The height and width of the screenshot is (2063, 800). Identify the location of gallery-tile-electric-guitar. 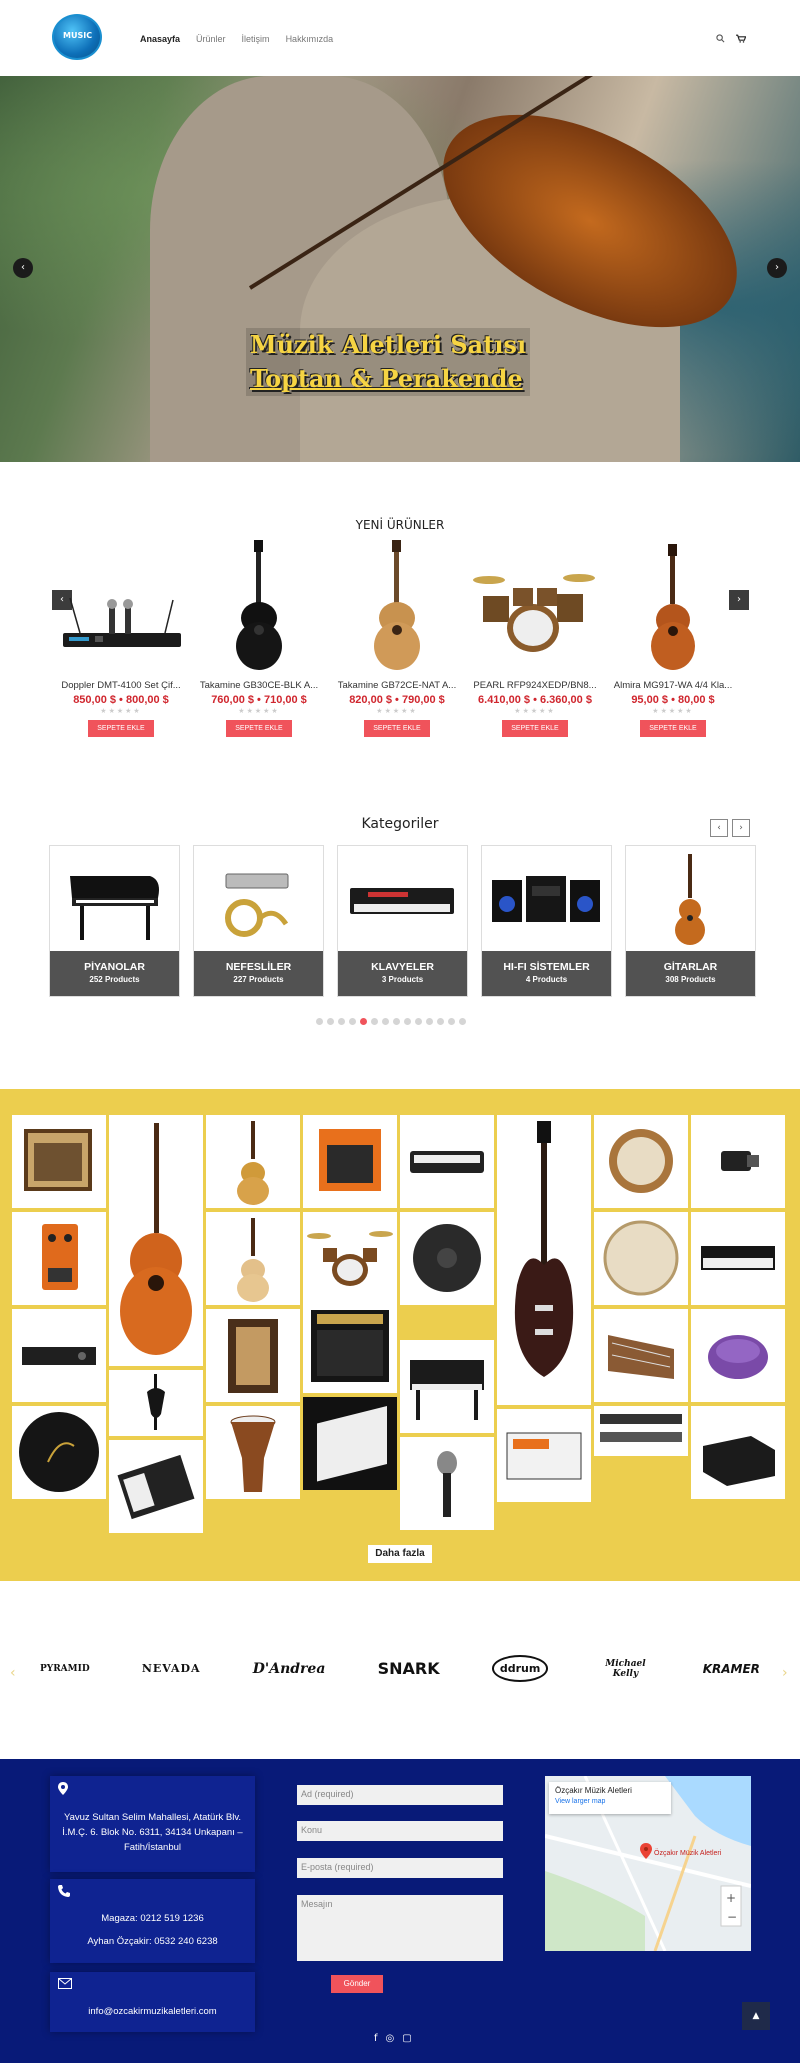
(544, 1260).